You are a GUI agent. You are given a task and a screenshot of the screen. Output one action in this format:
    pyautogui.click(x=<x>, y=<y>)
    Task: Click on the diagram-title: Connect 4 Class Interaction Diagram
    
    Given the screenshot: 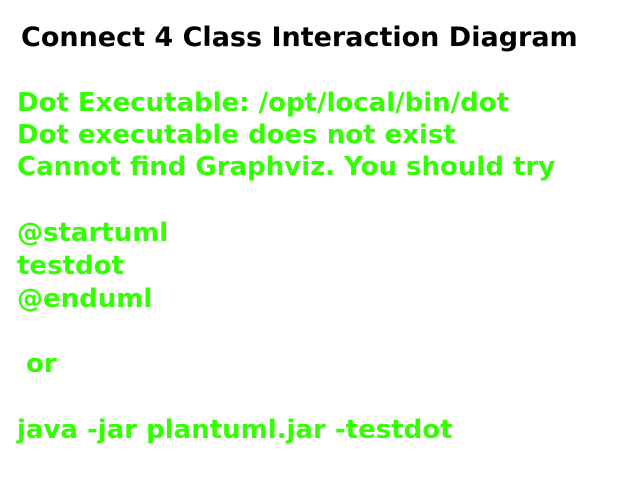 What is the action you would take?
    pyautogui.click(x=299, y=37)
    